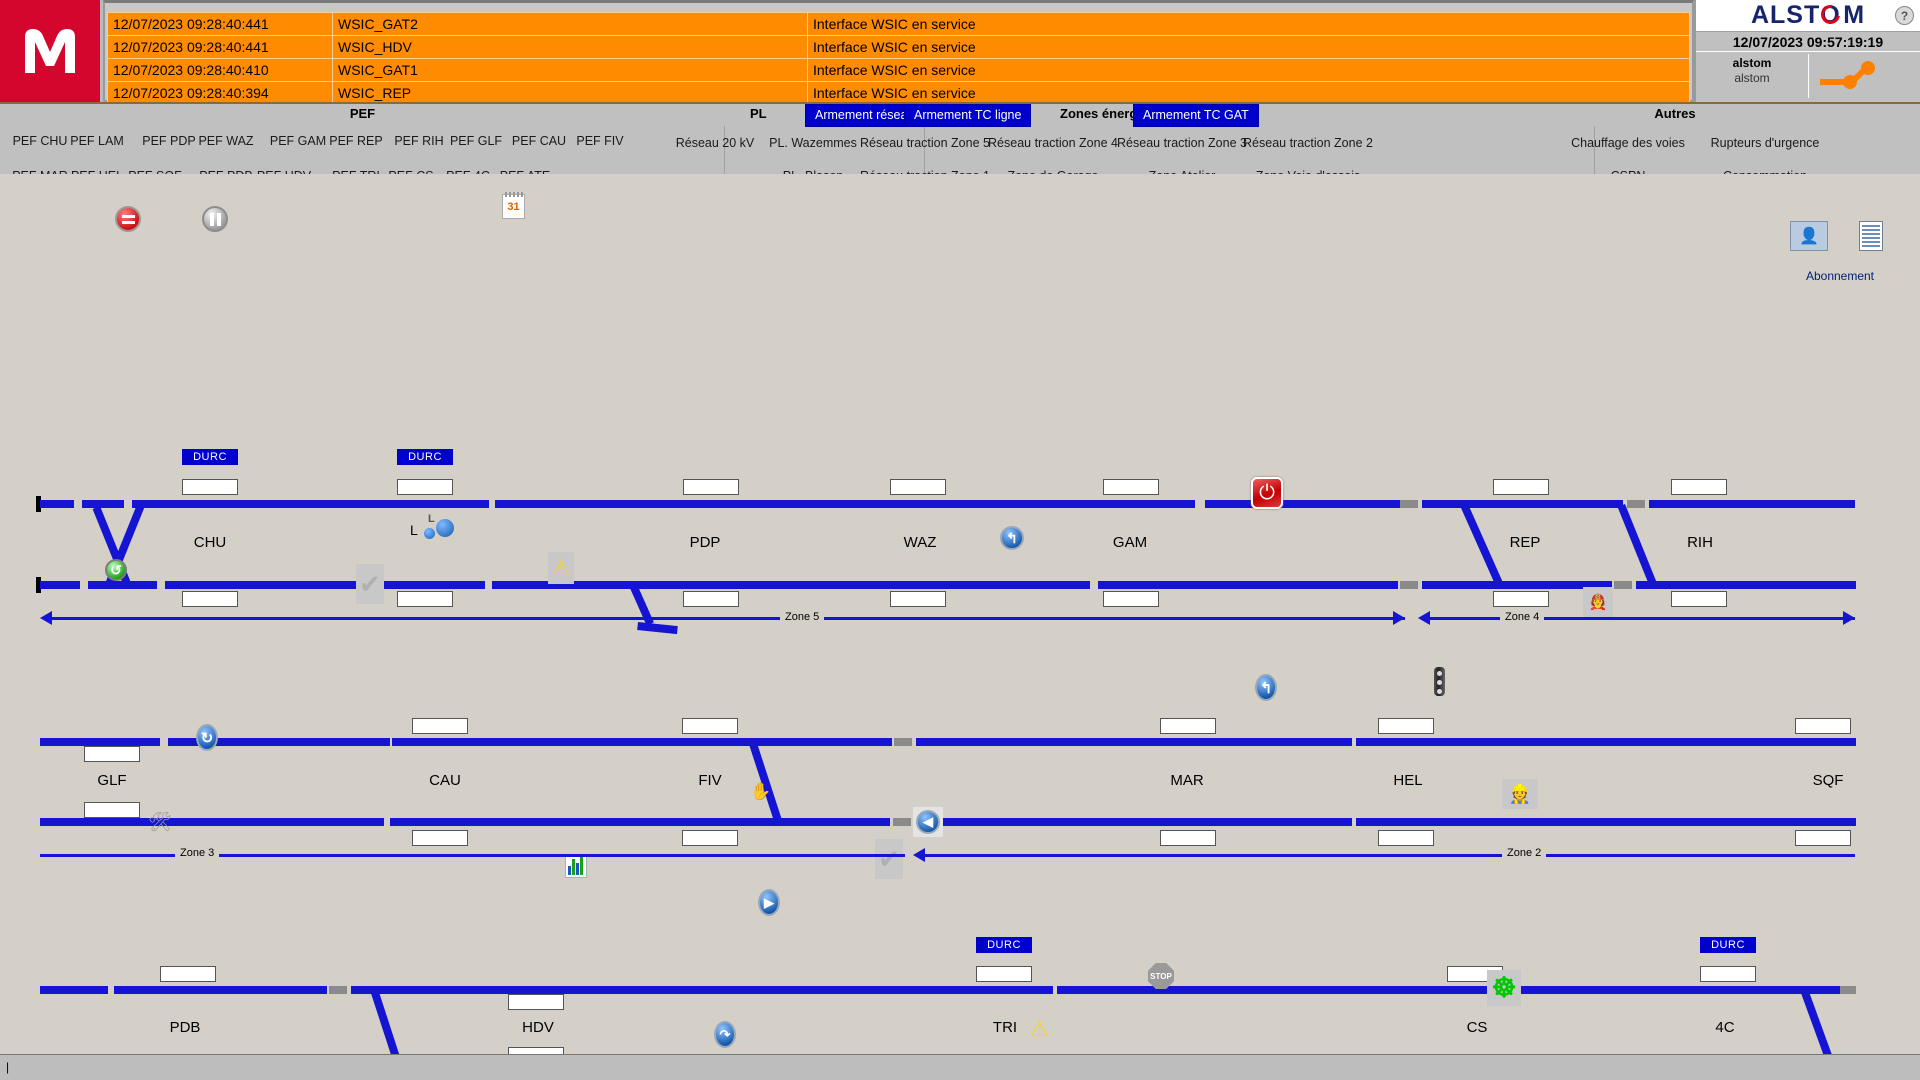 The image size is (1920, 1080). What do you see at coordinates (362, 113) in the screenshot?
I see `menu-group-title: PEF` at bounding box center [362, 113].